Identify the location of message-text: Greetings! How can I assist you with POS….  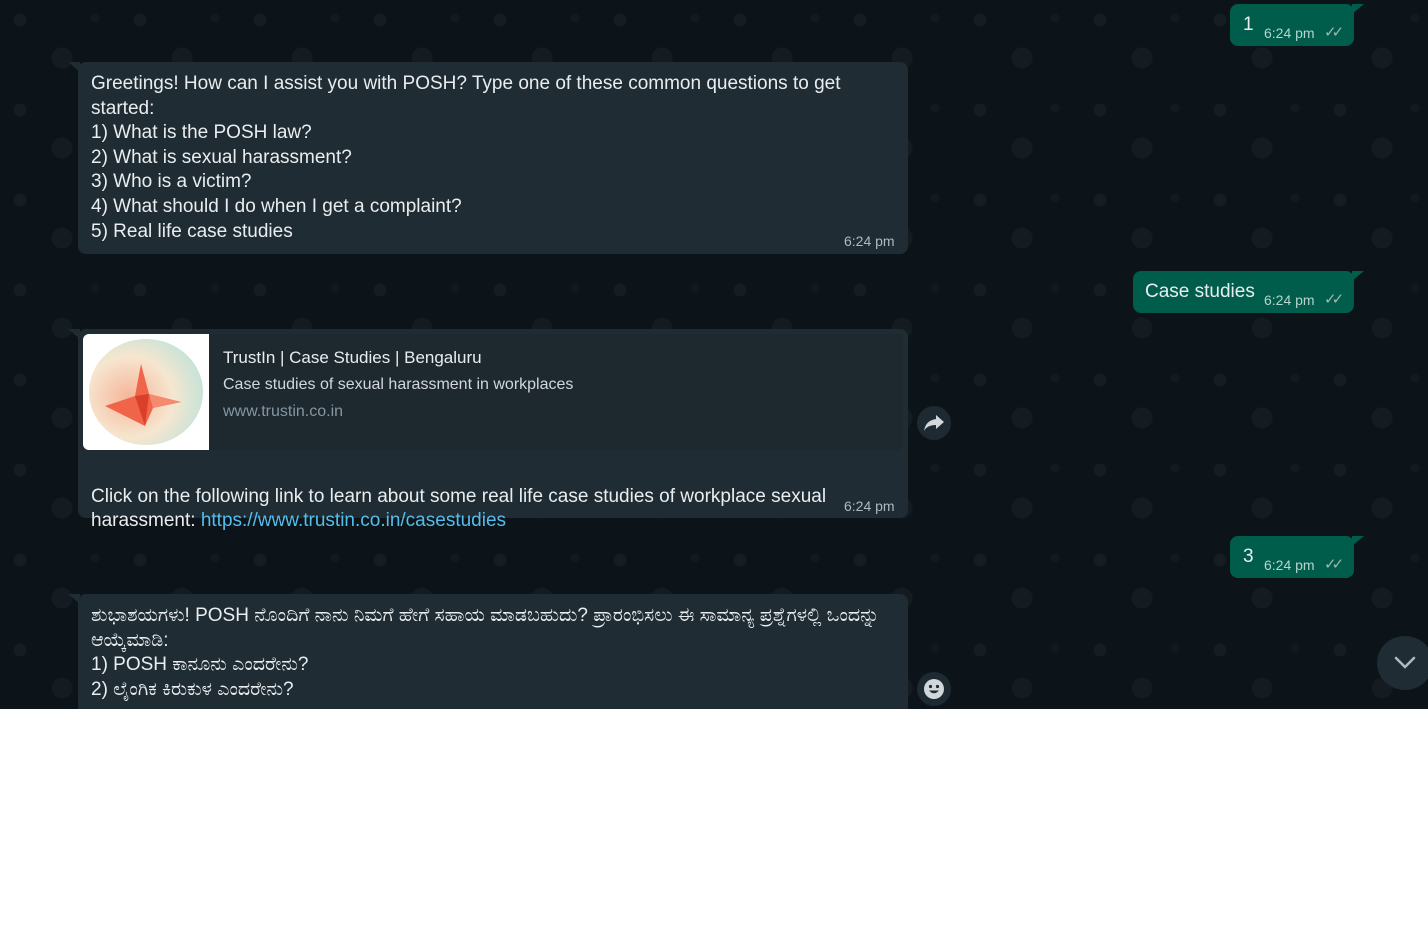
(466, 157).